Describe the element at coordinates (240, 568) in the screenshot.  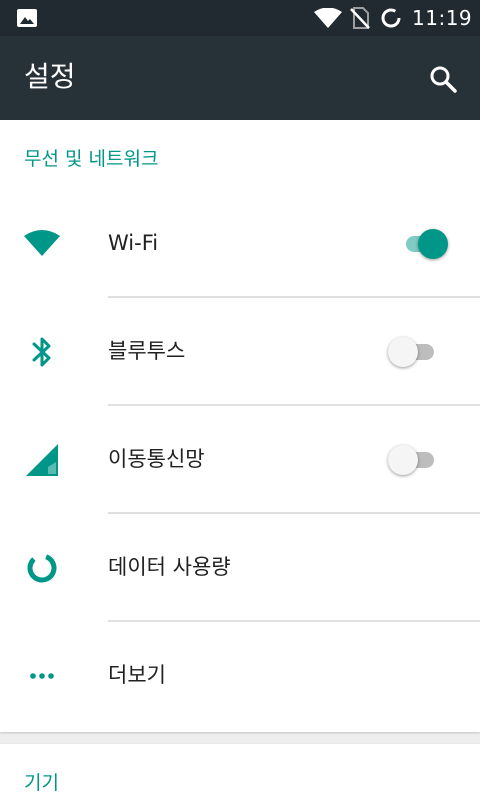
I see `settings-item-data-usage: 데이터 사용량` at that location.